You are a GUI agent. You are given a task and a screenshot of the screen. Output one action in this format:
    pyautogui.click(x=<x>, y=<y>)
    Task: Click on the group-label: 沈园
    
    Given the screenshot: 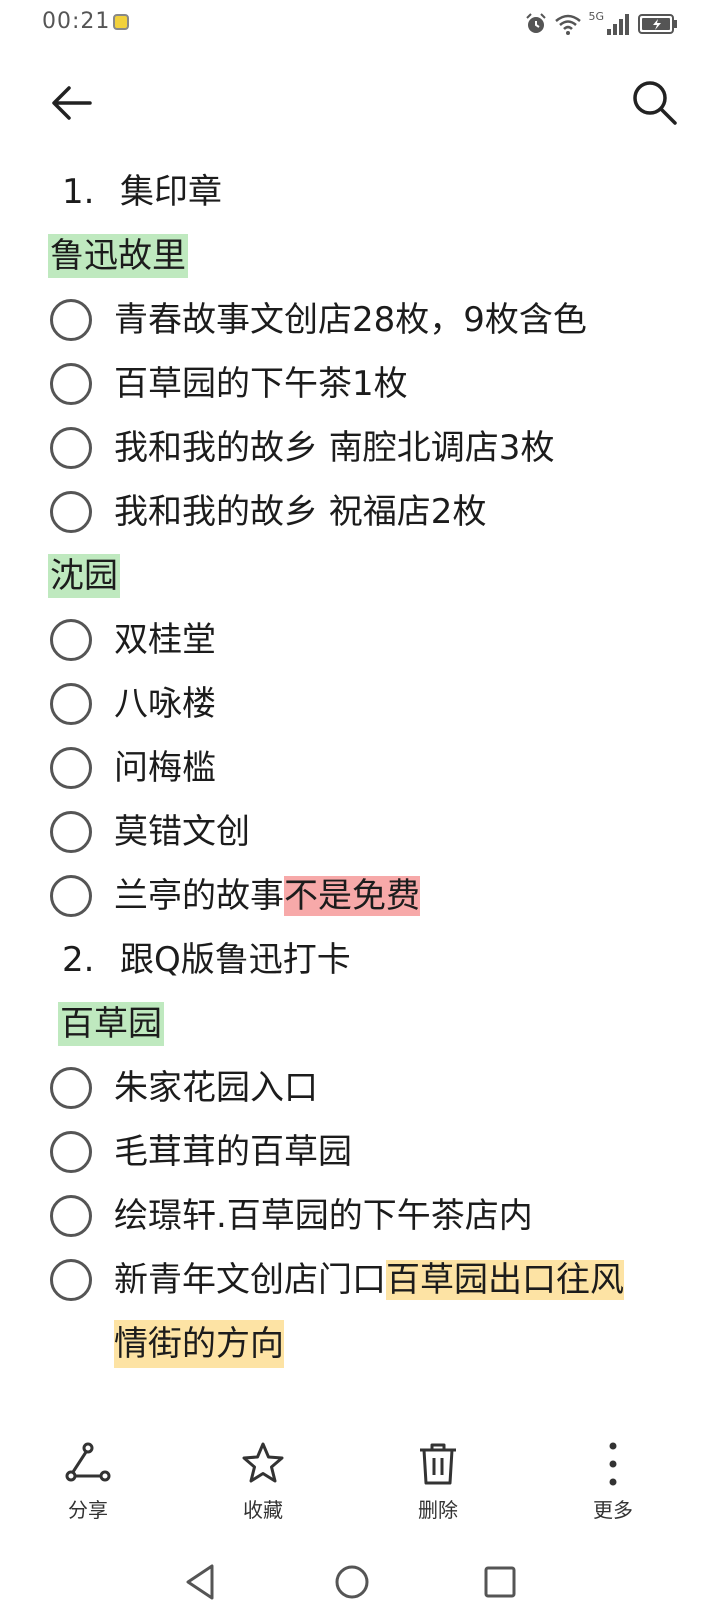 What is the action you would take?
    pyautogui.click(x=84, y=576)
    